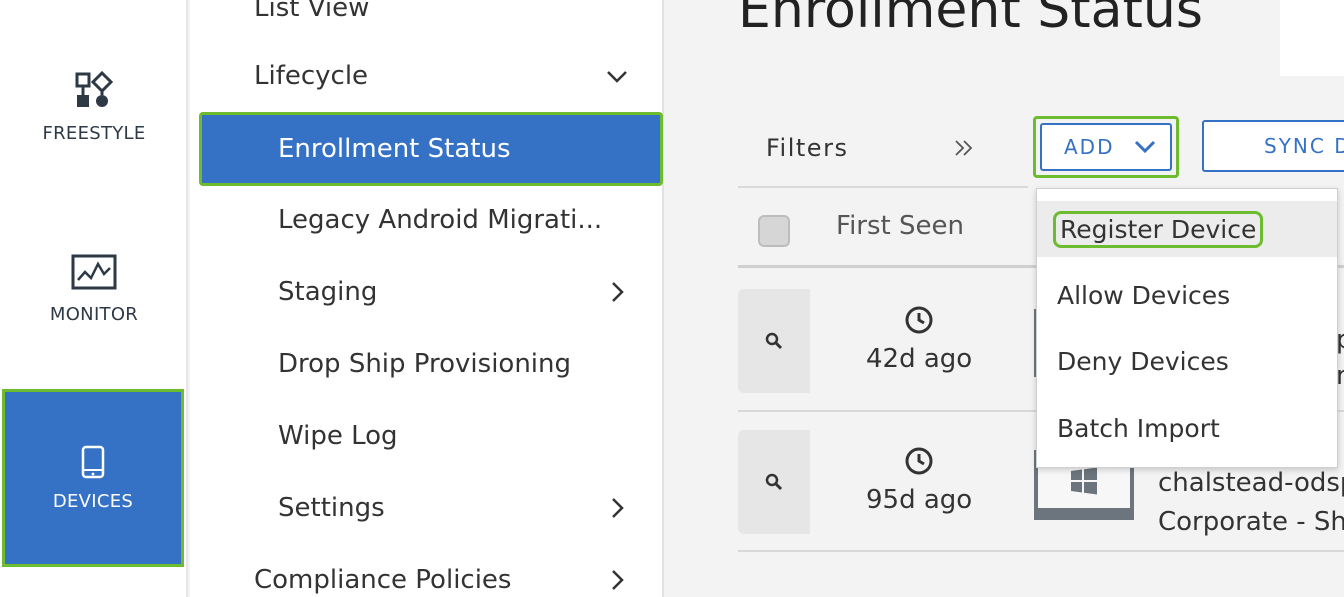 The width and height of the screenshot is (1344, 597). I want to click on subnav-item-enrollment-status: Enrollment Status, so click(431, 149).